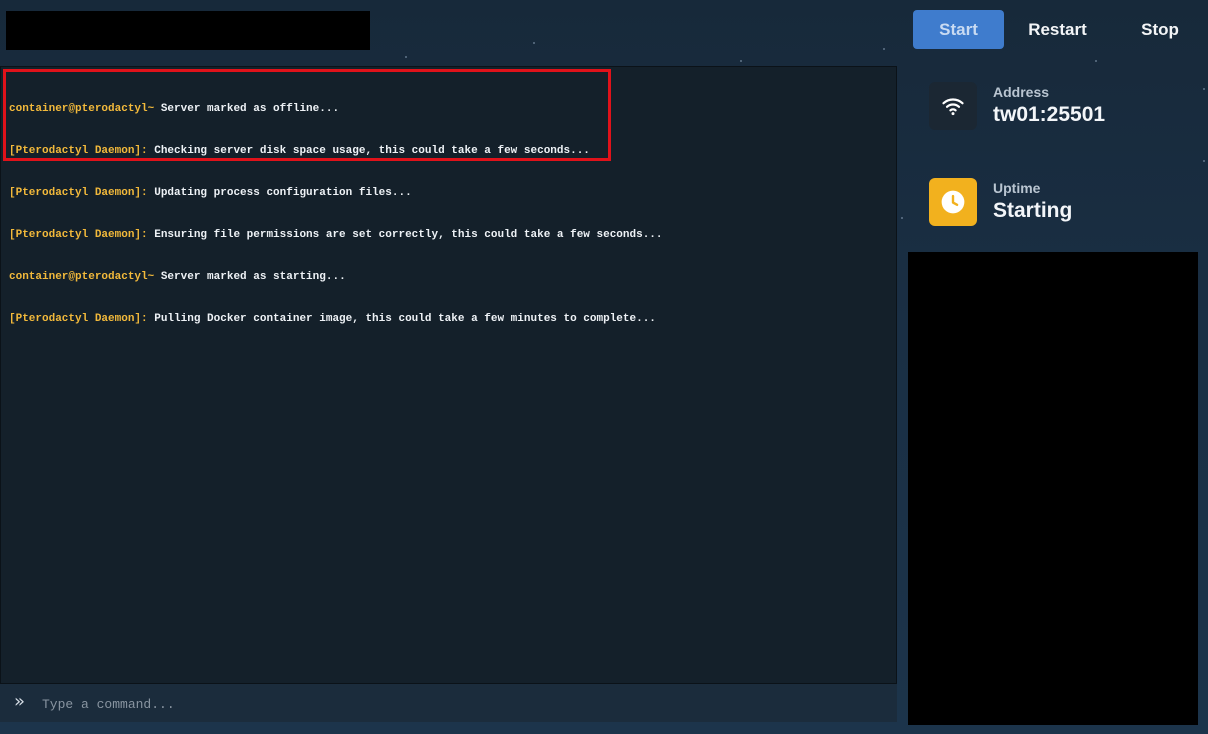  What do you see at coordinates (1017, 188) in the screenshot?
I see `uptime-label: Uptime` at bounding box center [1017, 188].